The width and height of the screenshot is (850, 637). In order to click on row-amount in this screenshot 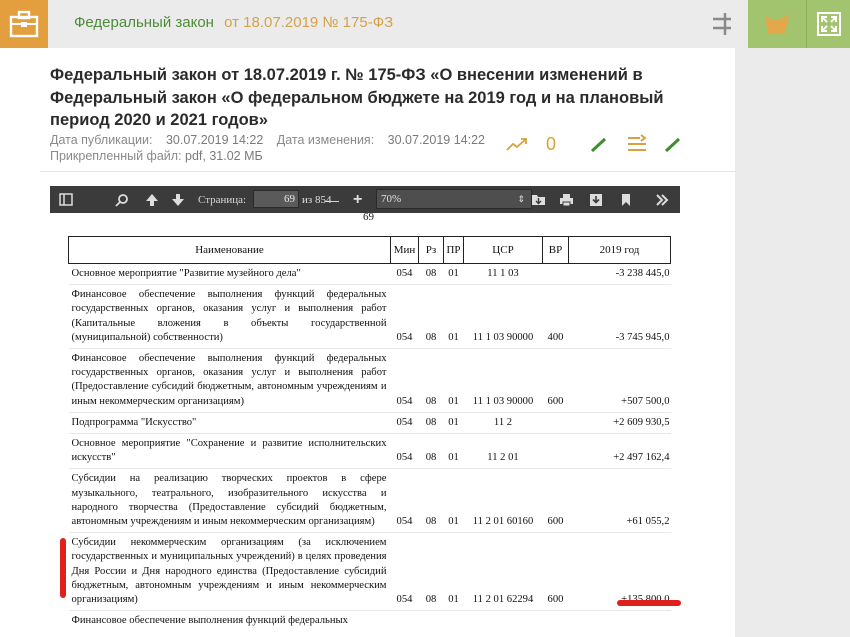, I will do `click(619, 621)`.